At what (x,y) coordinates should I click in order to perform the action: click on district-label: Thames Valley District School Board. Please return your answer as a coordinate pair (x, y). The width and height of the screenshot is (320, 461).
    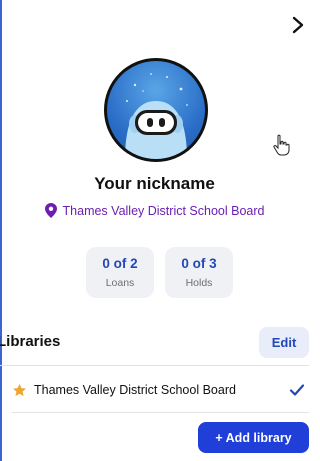
    Looking at the image, I should click on (163, 210).